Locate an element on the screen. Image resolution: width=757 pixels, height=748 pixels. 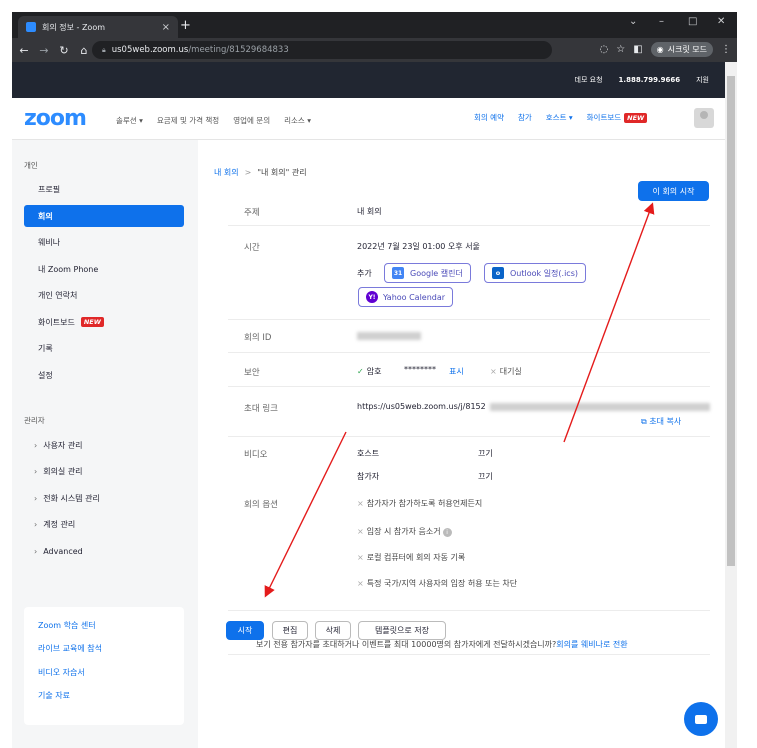
check-icon: ✓ is located at coordinates (360, 371).